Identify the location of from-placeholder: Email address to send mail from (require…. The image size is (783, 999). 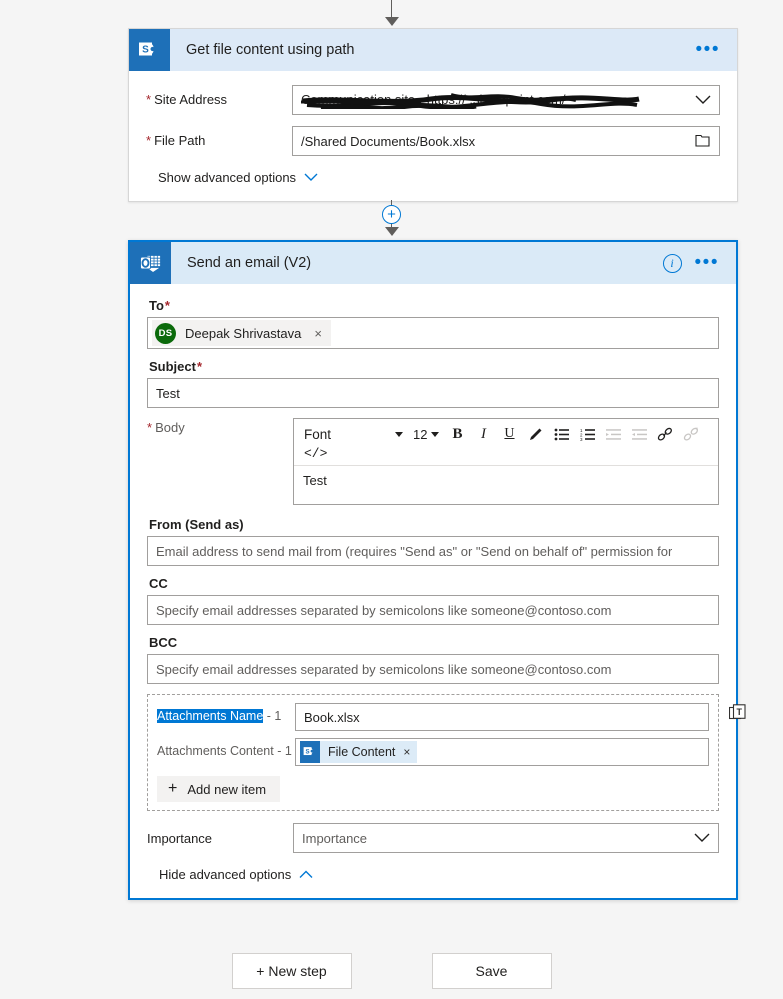
(414, 551).